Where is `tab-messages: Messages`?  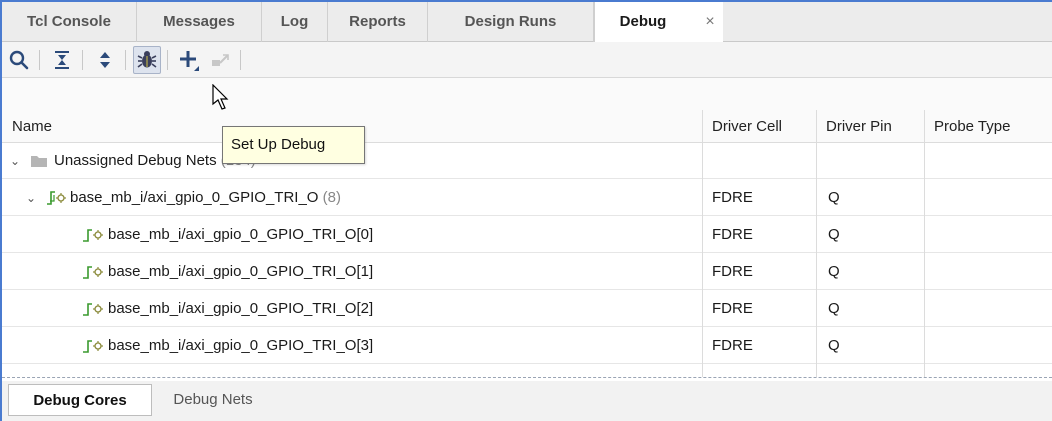 tab-messages: Messages is located at coordinates (199, 22).